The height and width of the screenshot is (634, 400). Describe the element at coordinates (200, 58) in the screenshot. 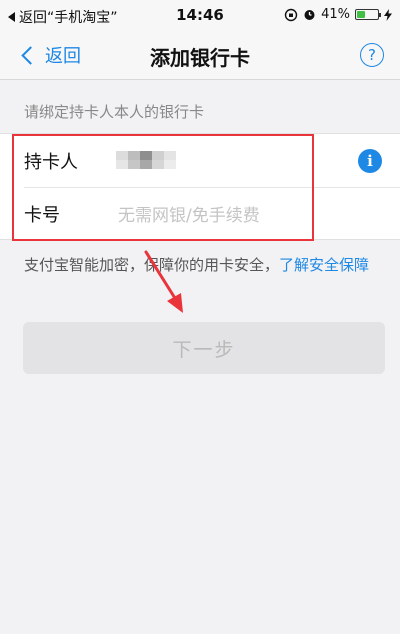

I see `page-title: 添加银行卡` at that location.